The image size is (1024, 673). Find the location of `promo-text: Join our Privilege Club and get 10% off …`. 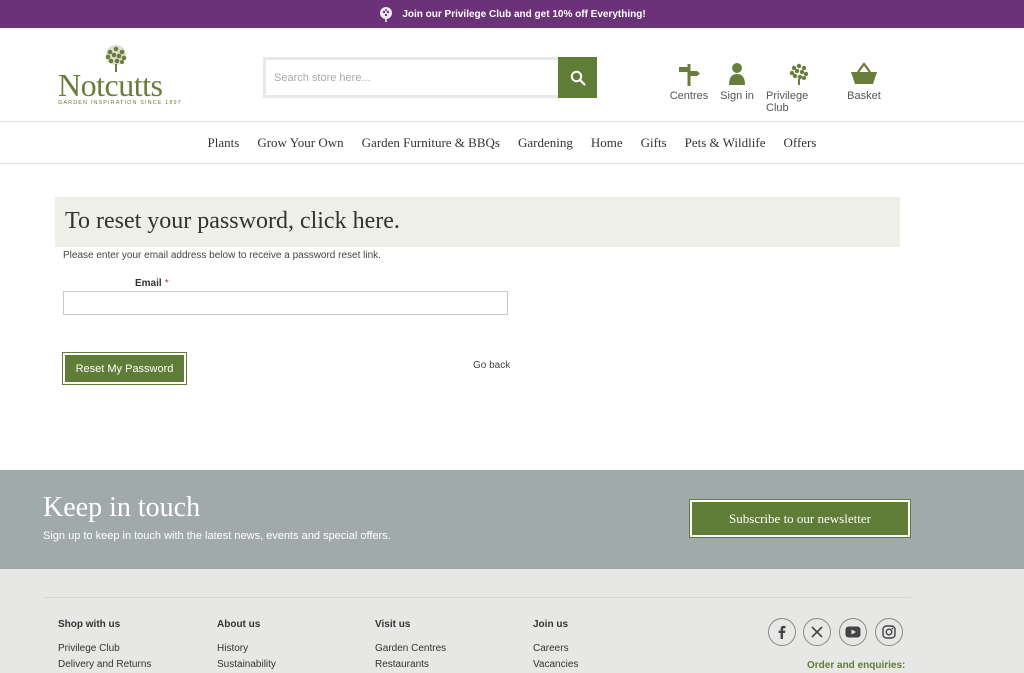

promo-text: Join our Privilege Club and get 10% off … is located at coordinates (524, 14).